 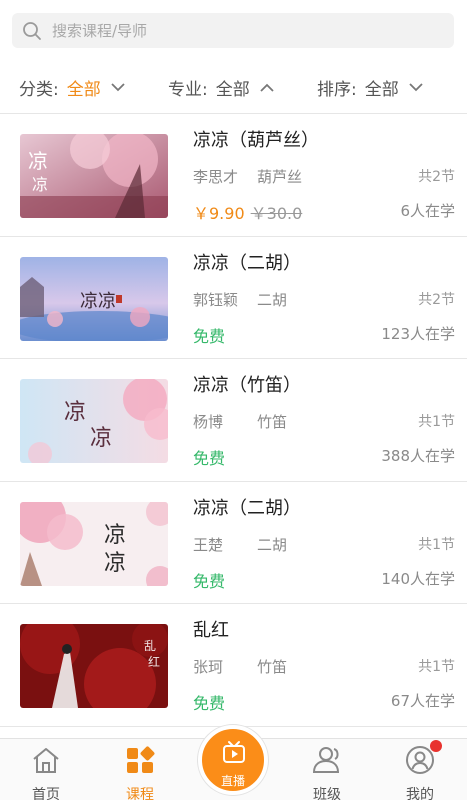 What do you see at coordinates (208, 667) in the screenshot?
I see `course-teacher: 张珂` at bounding box center [208, 667].